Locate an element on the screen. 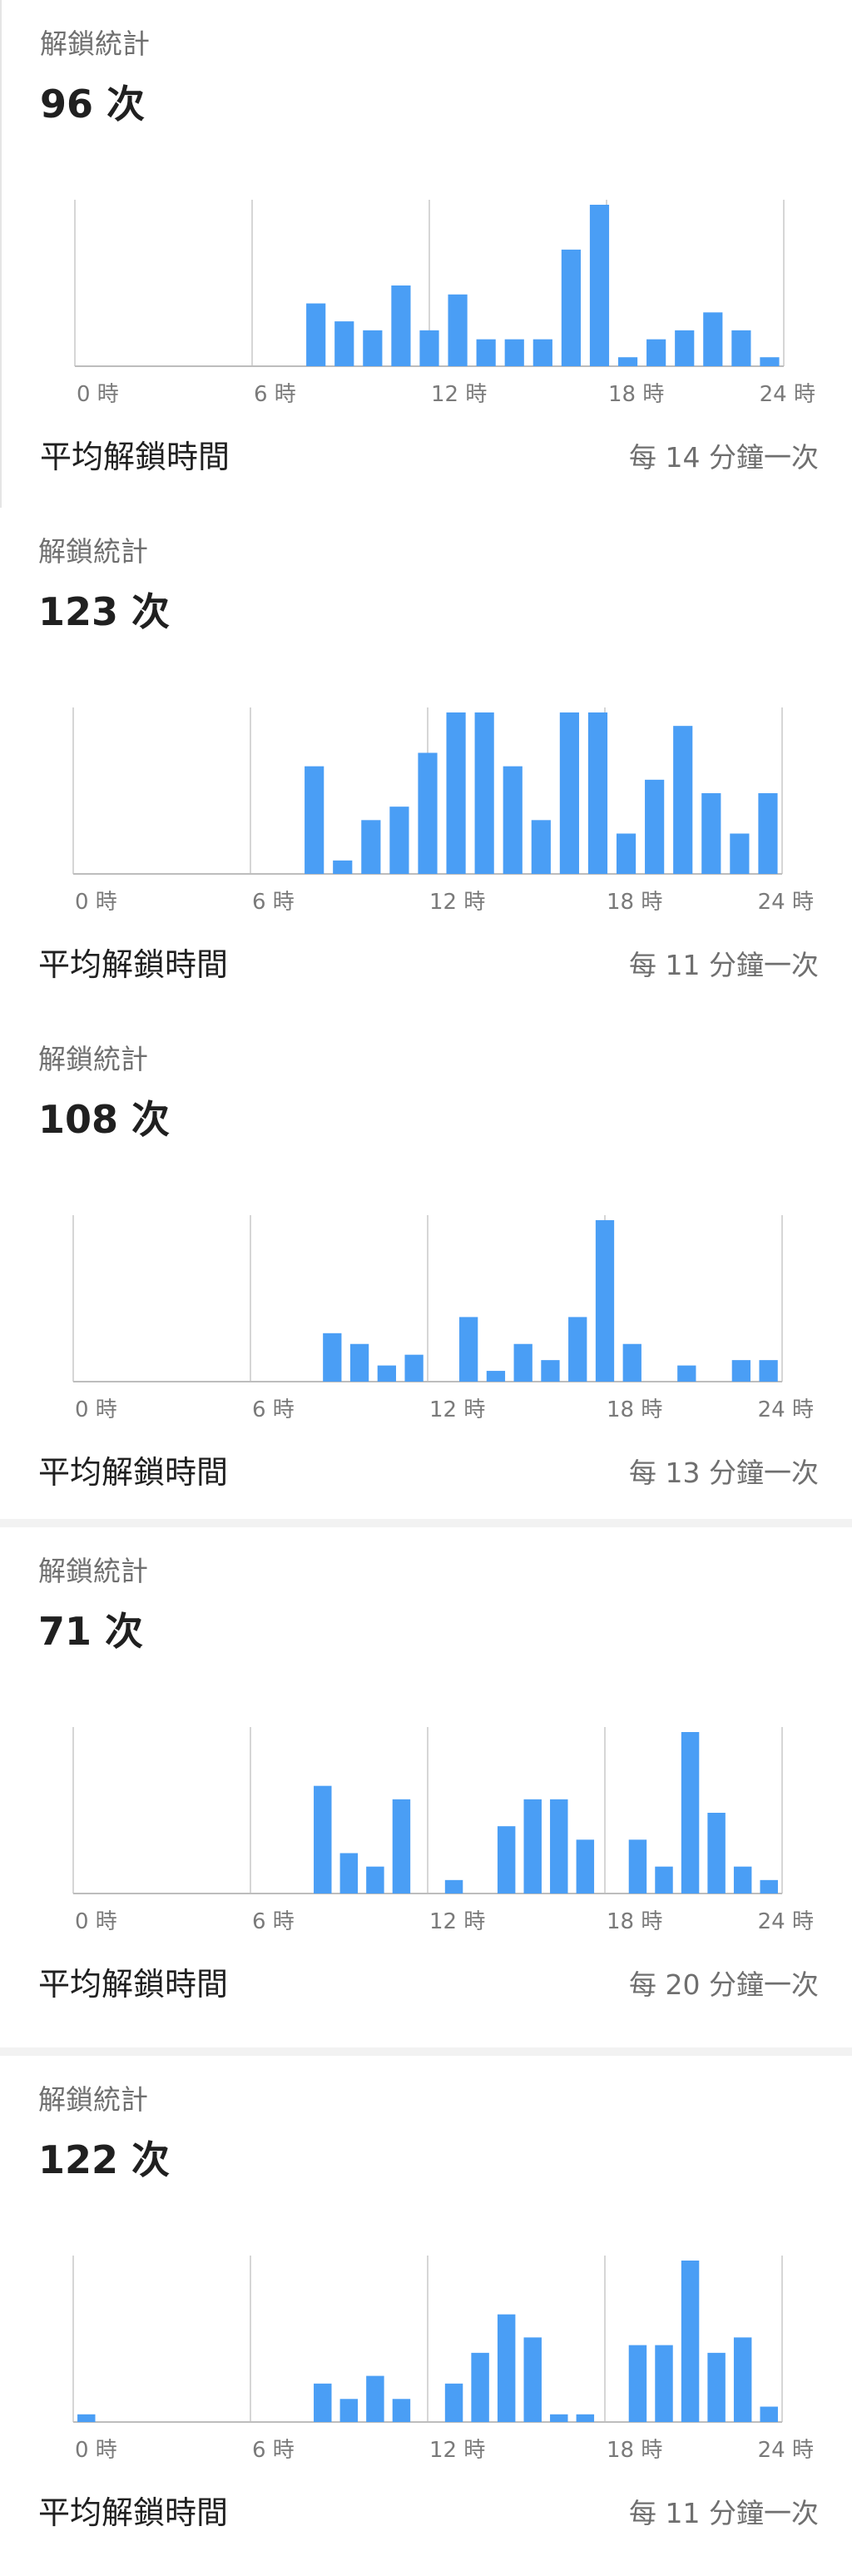 This screenshot has height=2576, width=852. unlock-count: 122 次 is located at coordinates (104, 2159).